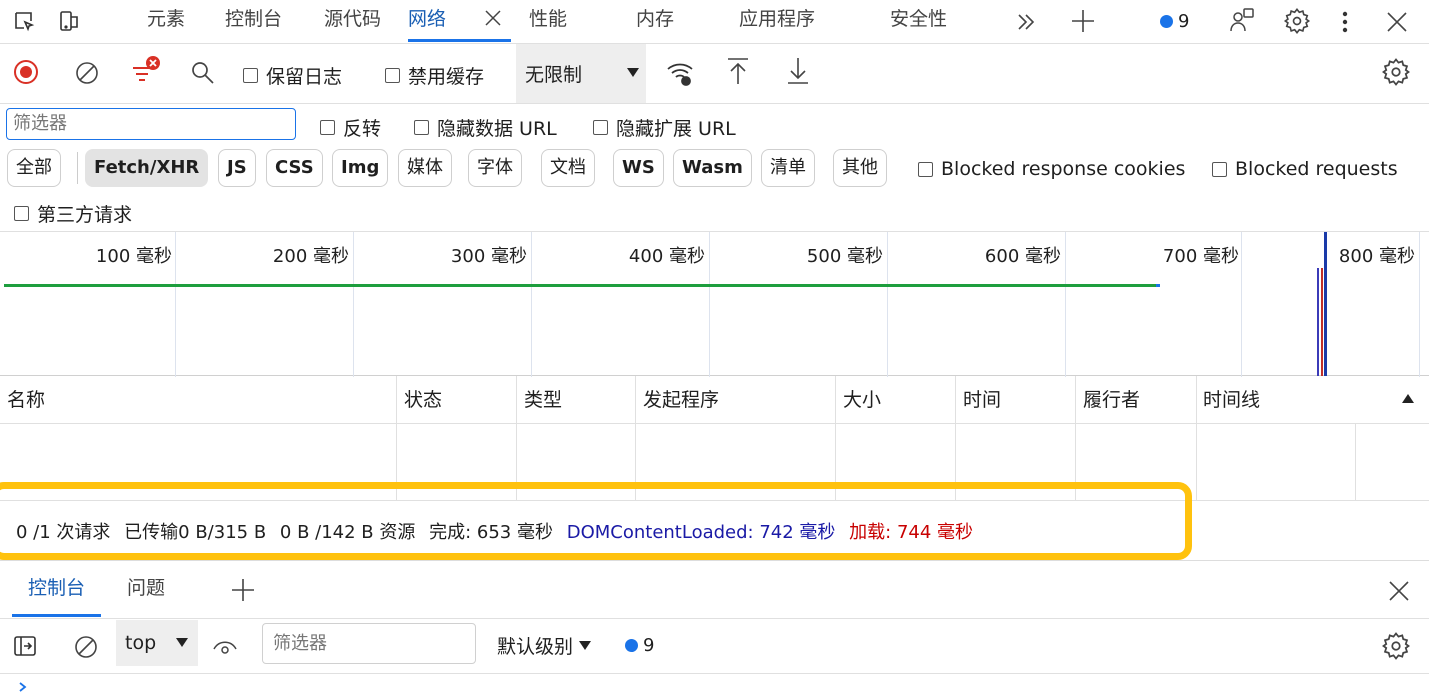 The width and height of the screenshot is (1429, 693). I want to click on sort-ascending-icon, so click(1408, 399).